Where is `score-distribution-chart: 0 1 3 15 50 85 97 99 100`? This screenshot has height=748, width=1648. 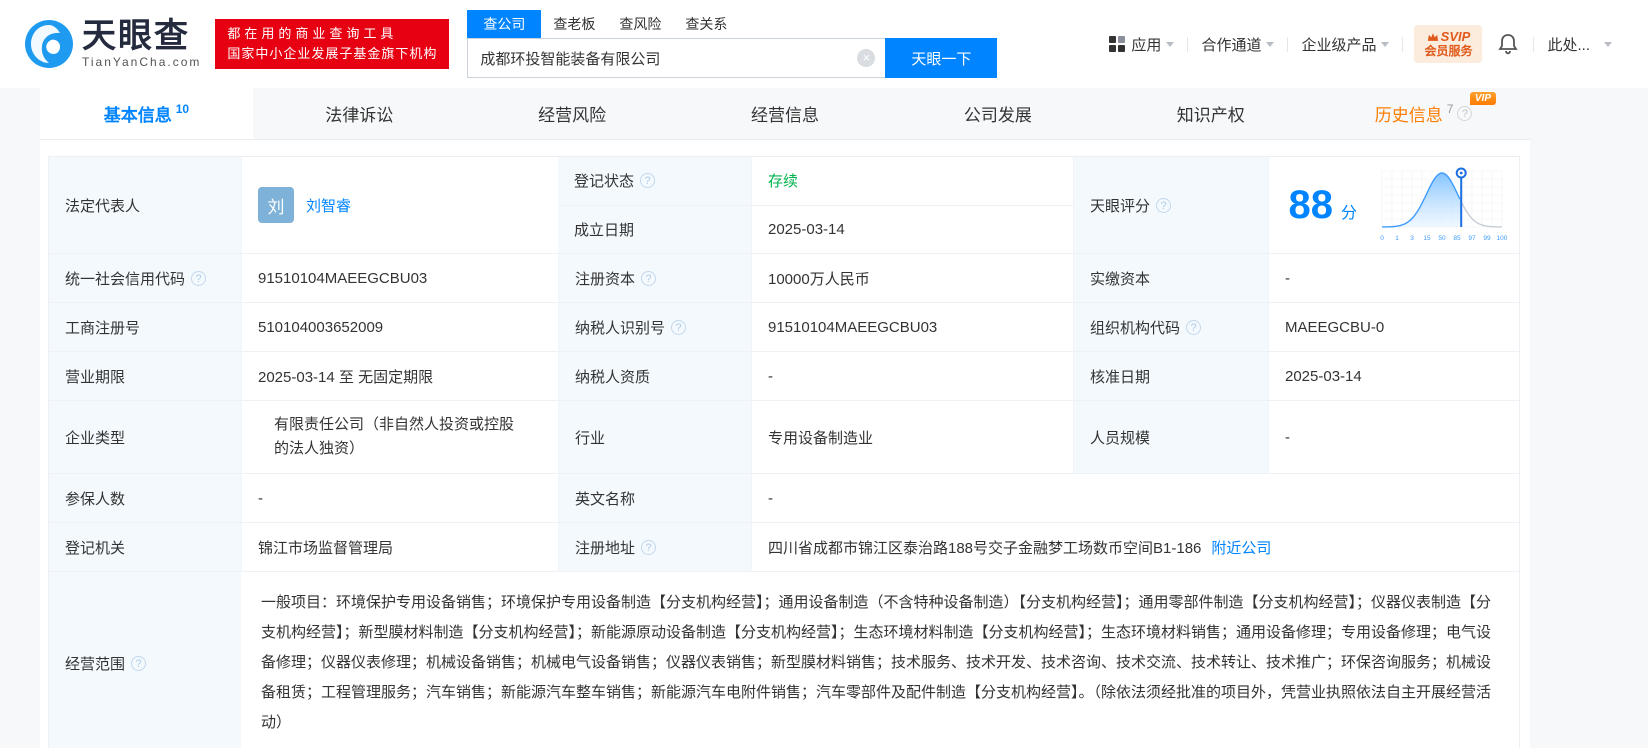 score-distribution-chart: 0 1 3 15 50 85 97 99 100 is located at coordinates (1443, 204).